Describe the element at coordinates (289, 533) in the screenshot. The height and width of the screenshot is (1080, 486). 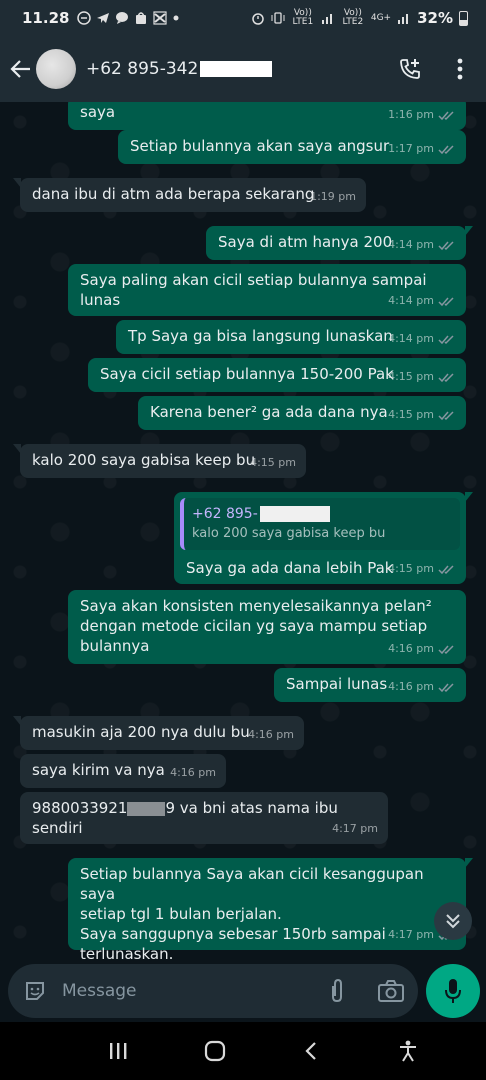
I see `quoted-text: kalo 200 saya gabisa keep bu` at that location.